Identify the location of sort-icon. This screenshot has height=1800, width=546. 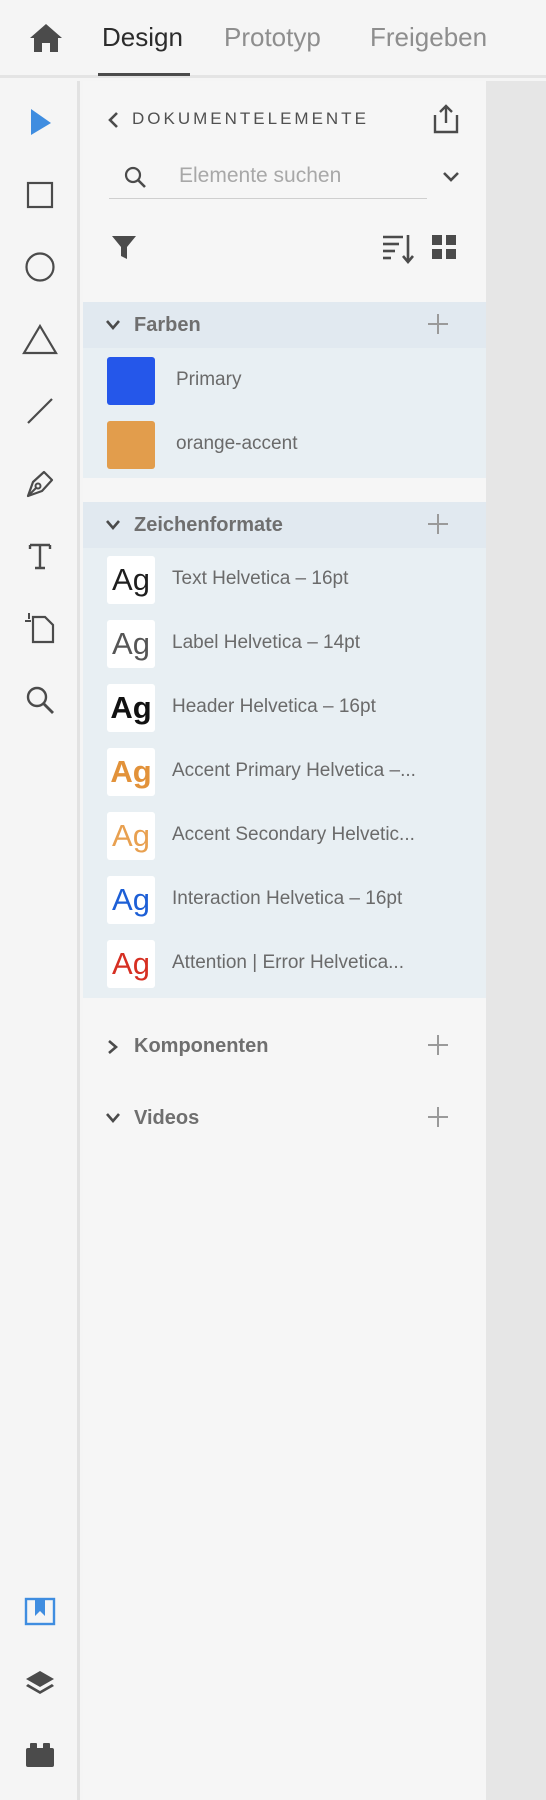
(398, 248).